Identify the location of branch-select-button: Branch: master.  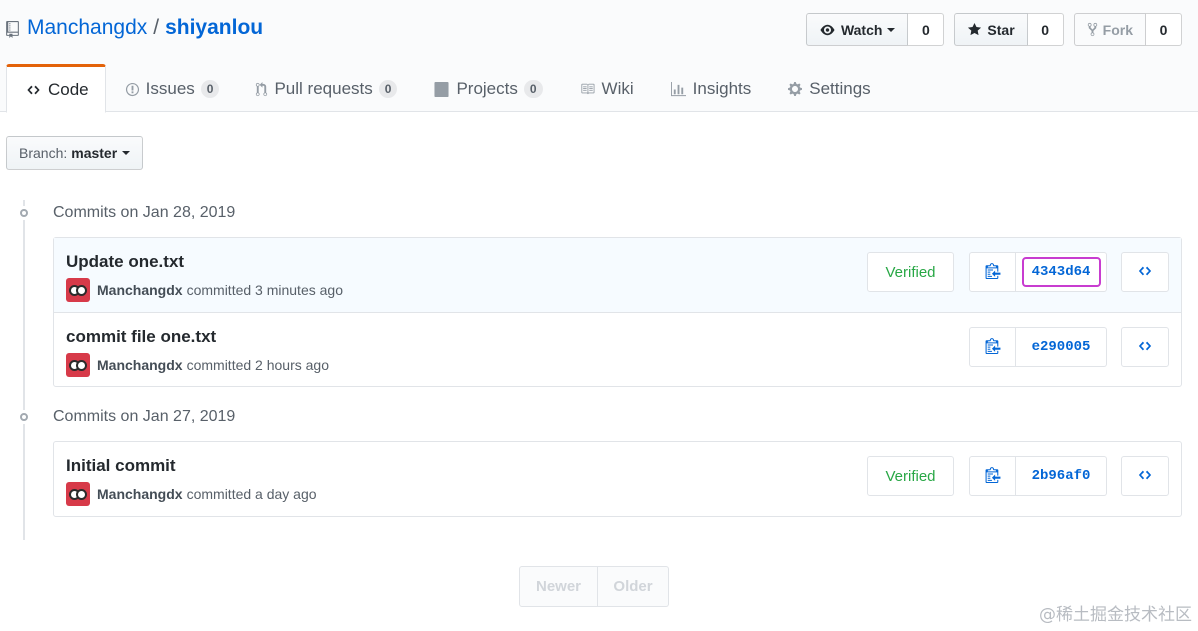
(75, 153).